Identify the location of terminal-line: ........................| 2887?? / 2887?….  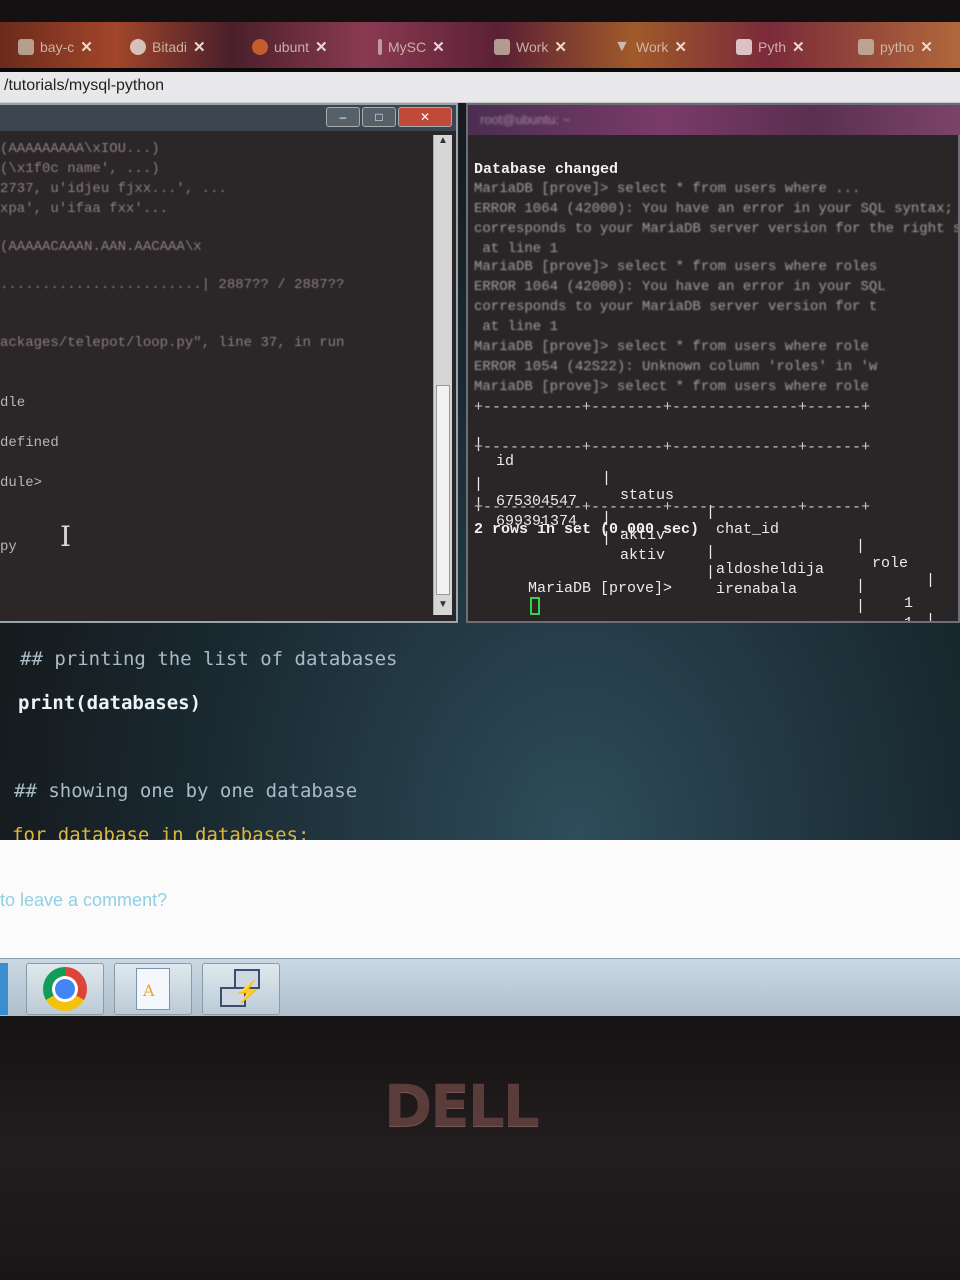
(172, 285).